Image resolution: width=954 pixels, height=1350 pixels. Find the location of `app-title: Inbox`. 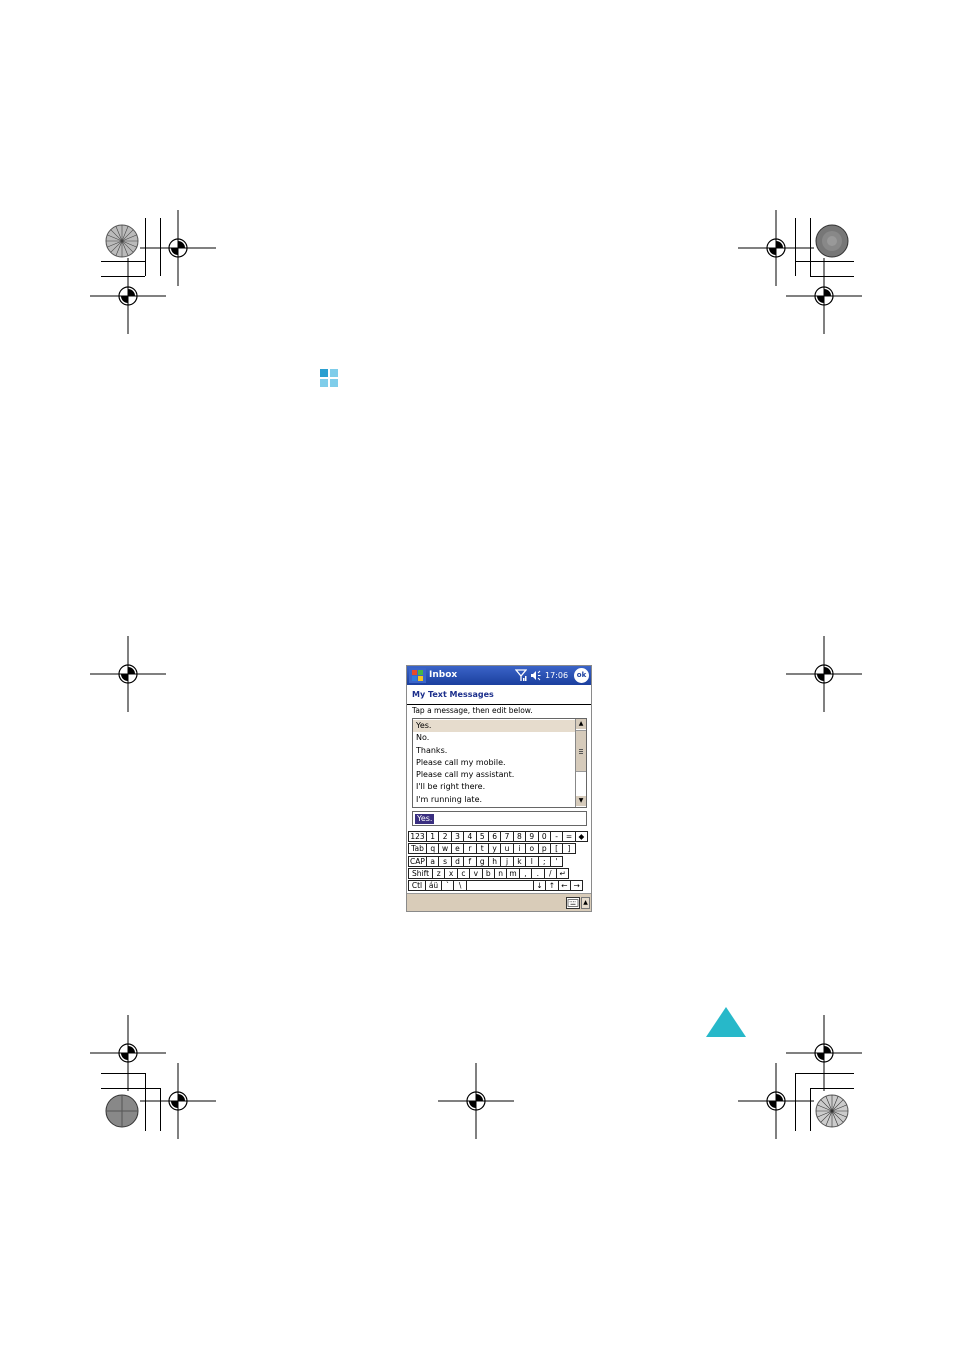

app-title: Inbox is located at coordinates (443, 675).